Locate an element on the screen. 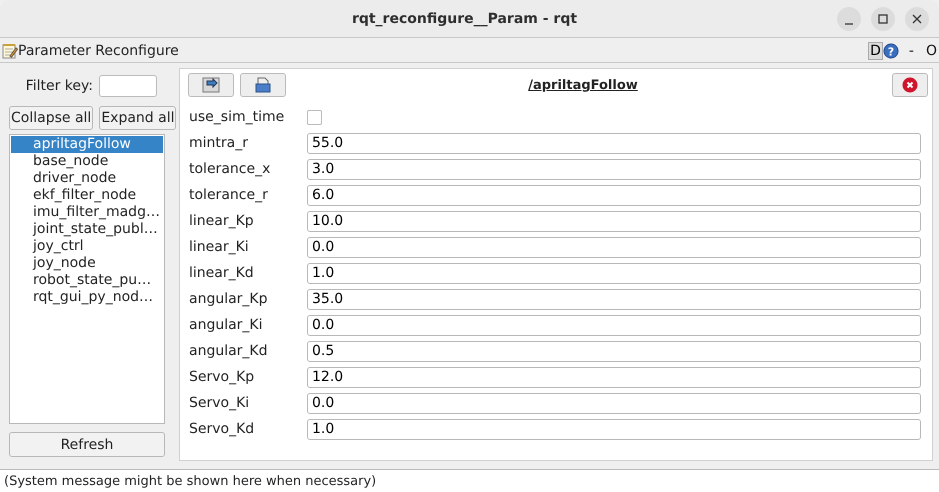 The image size is (939, 492). value-field: 0.5 is located at coordinates (614, 351).